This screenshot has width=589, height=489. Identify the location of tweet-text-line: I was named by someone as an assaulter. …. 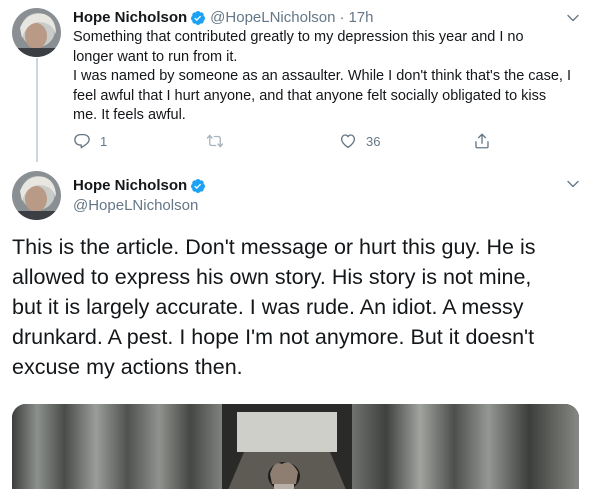
(322, 76).